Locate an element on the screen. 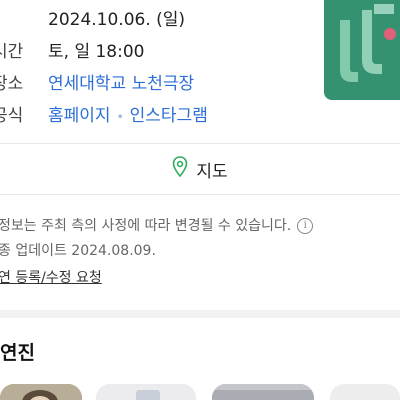  location-pin-icon is located at coordinates (180, 169).